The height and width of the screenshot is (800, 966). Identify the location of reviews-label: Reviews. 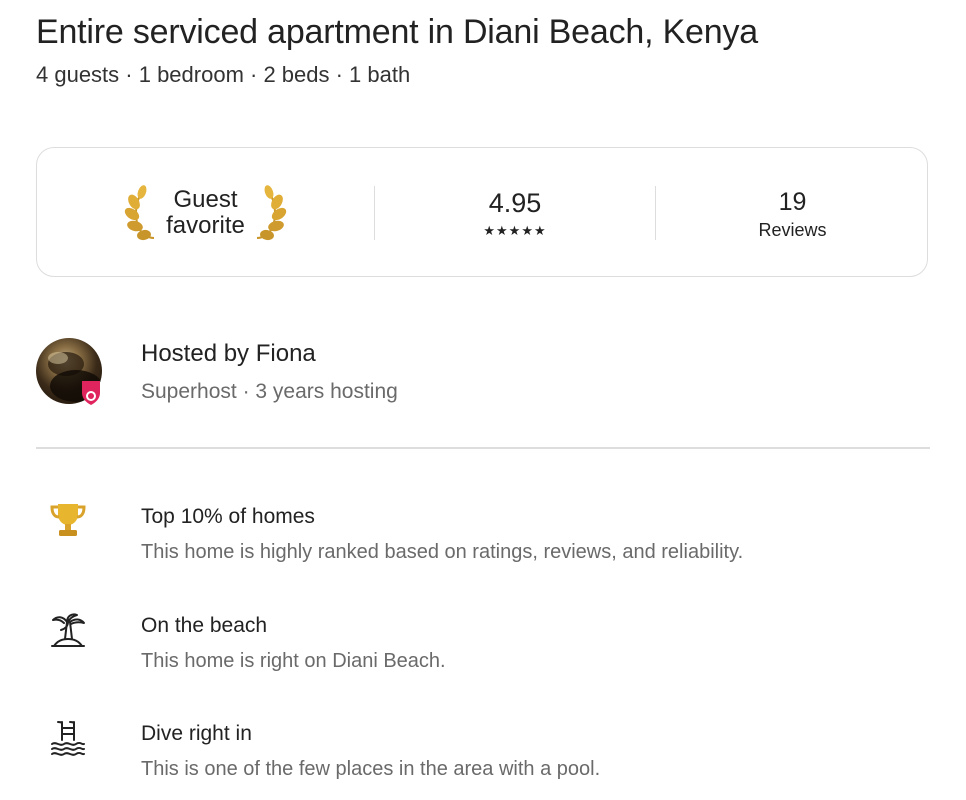
(792, 229).